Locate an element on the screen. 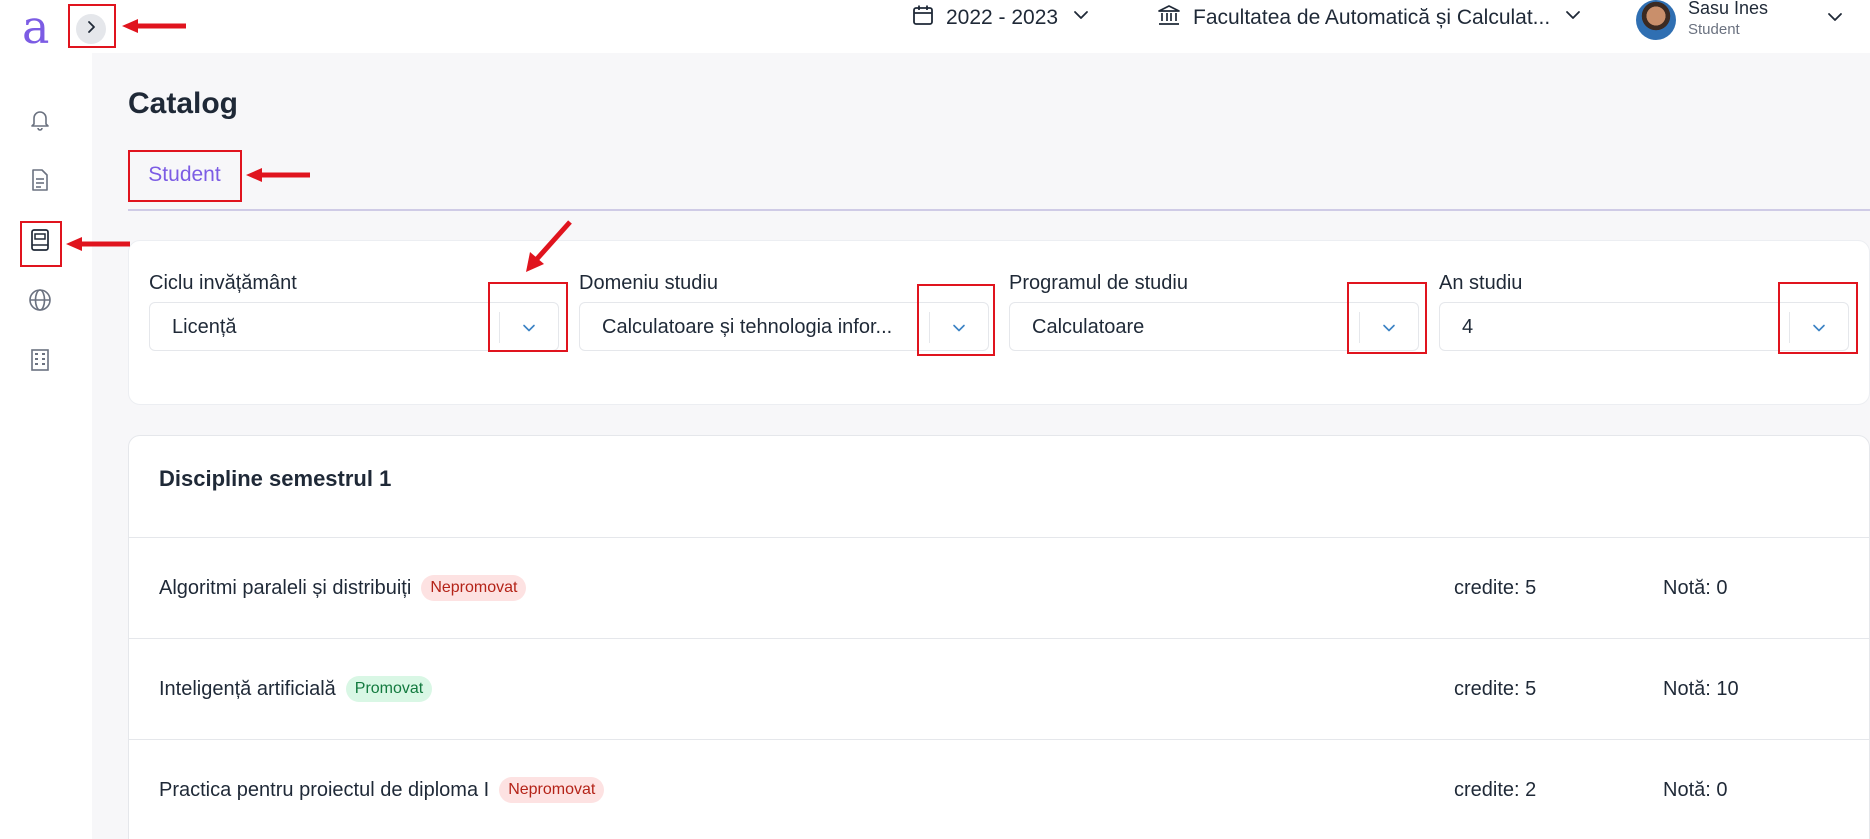  course-name: Inteligență artificială is located at coordinates (247, 688).